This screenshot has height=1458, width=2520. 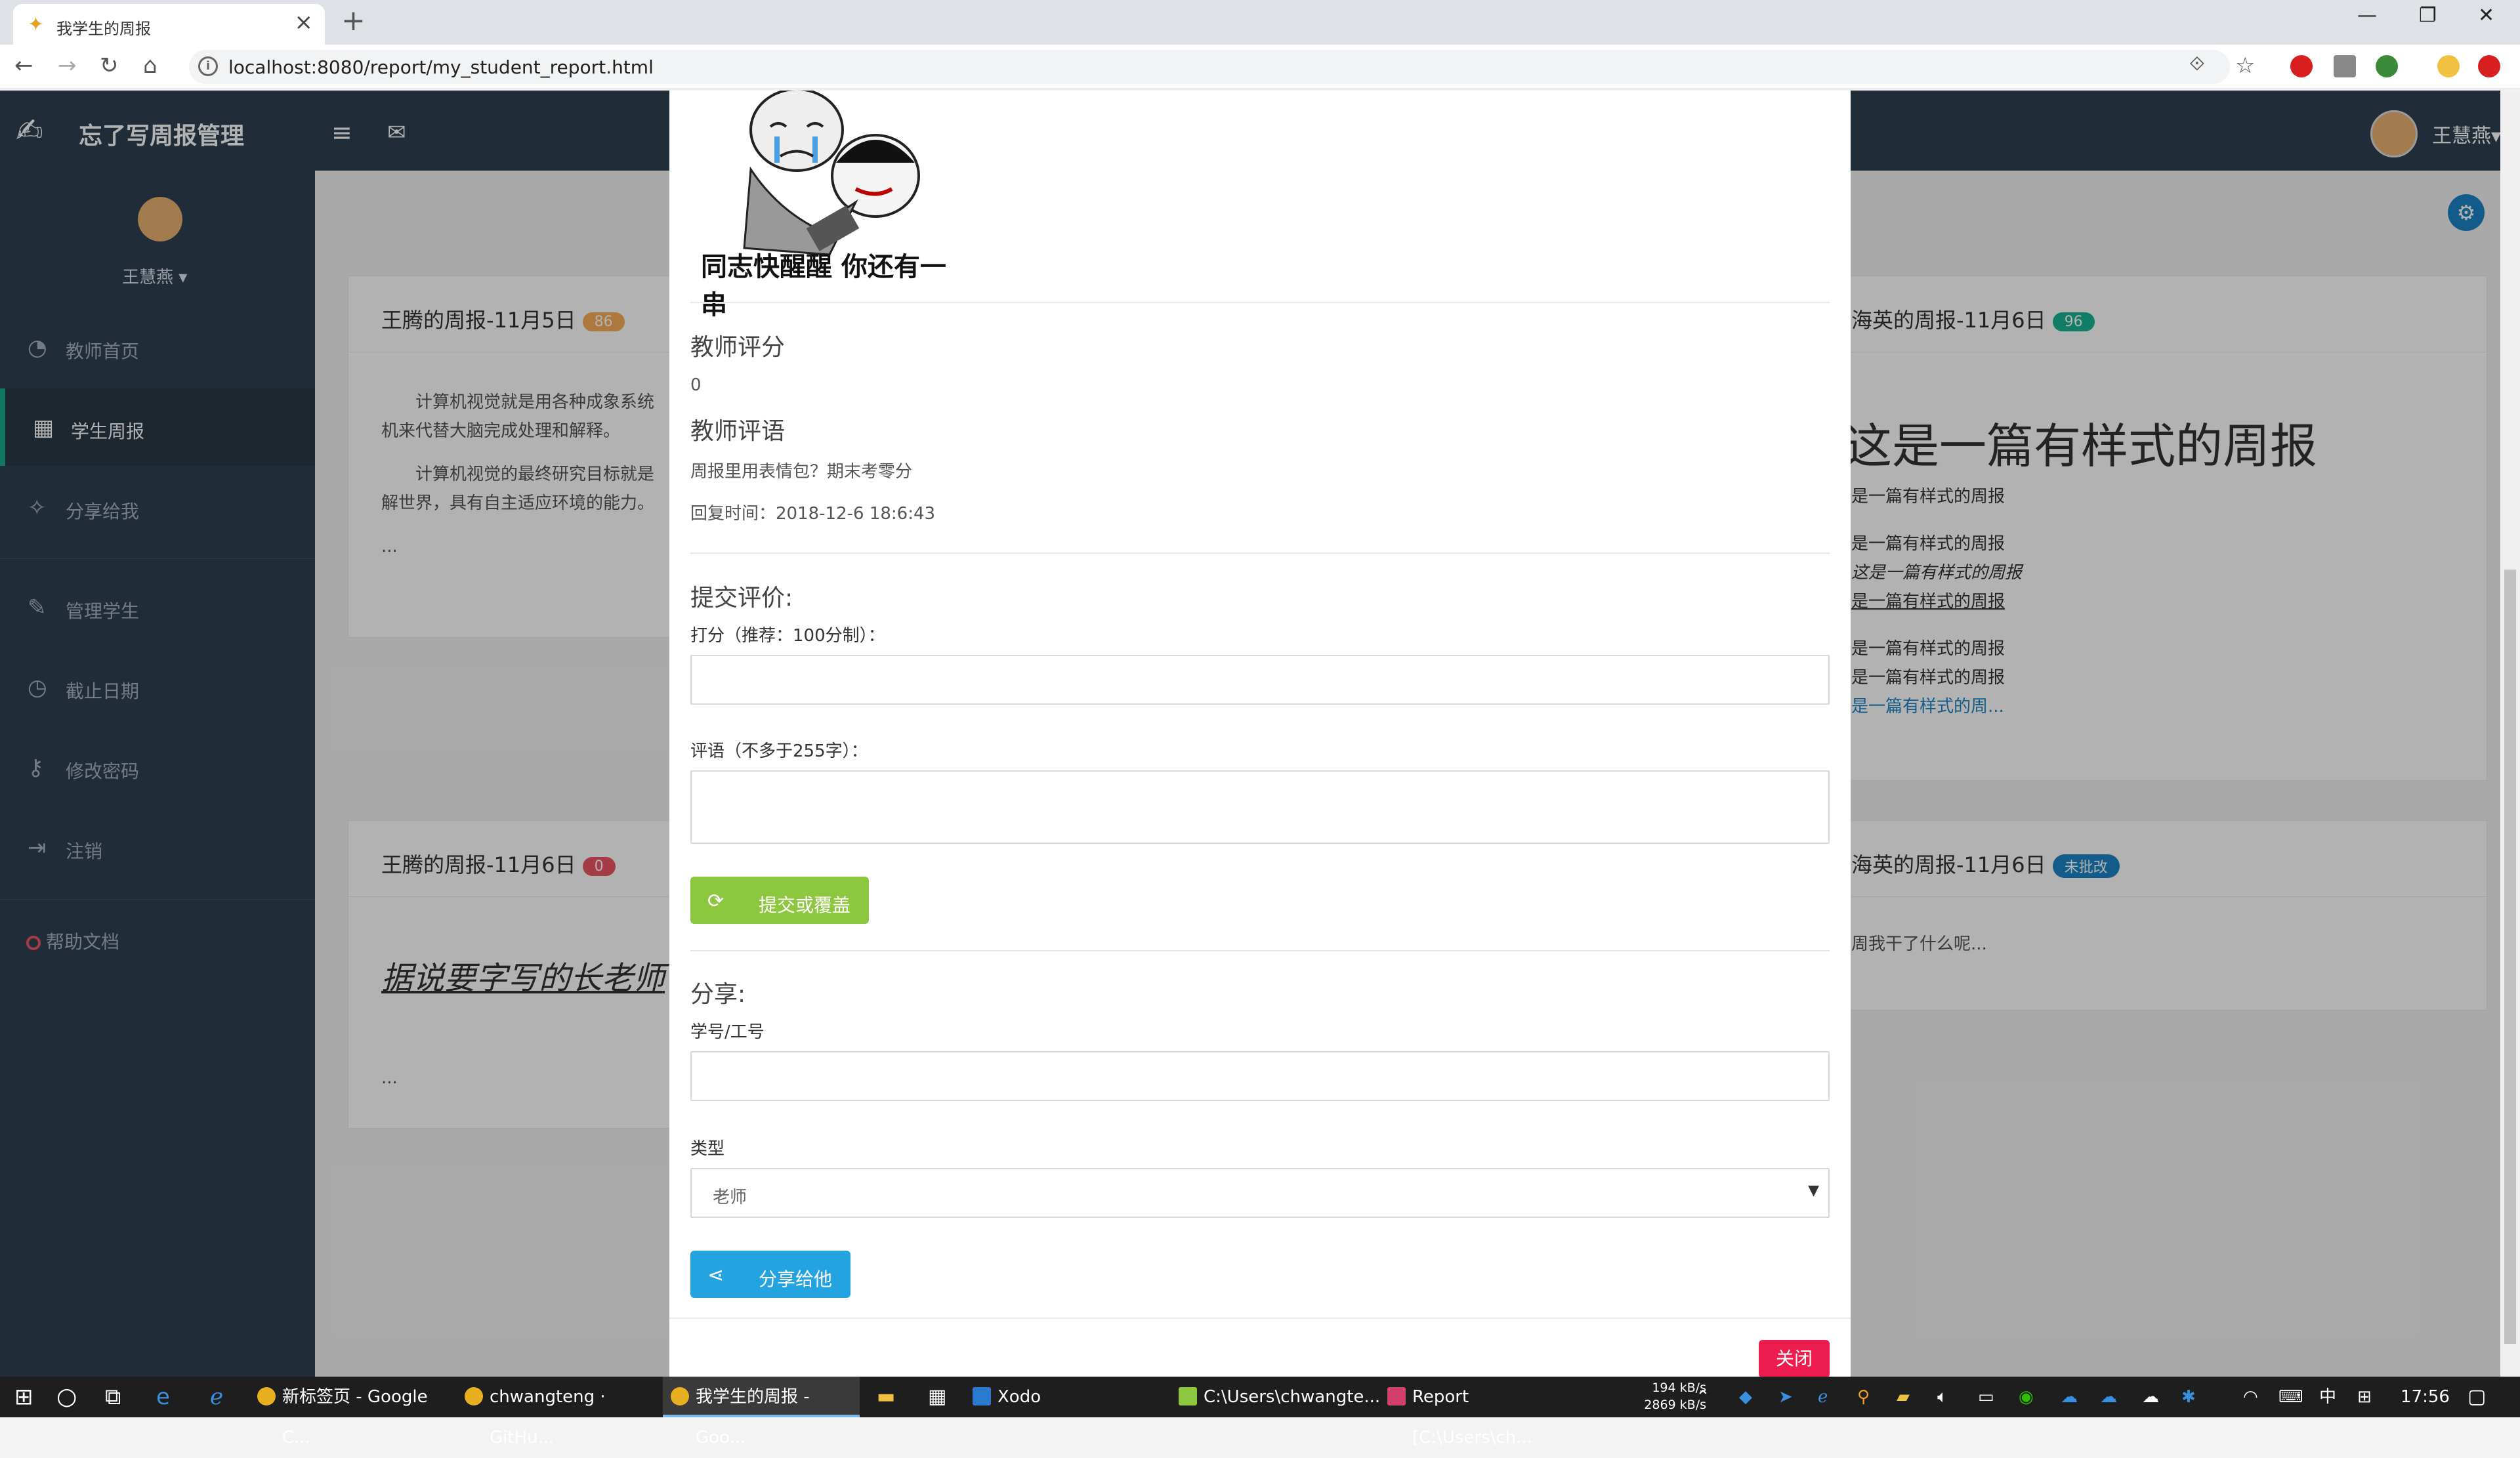 I want to click on adblock-extension-icon, so click(x=2489, y=66).